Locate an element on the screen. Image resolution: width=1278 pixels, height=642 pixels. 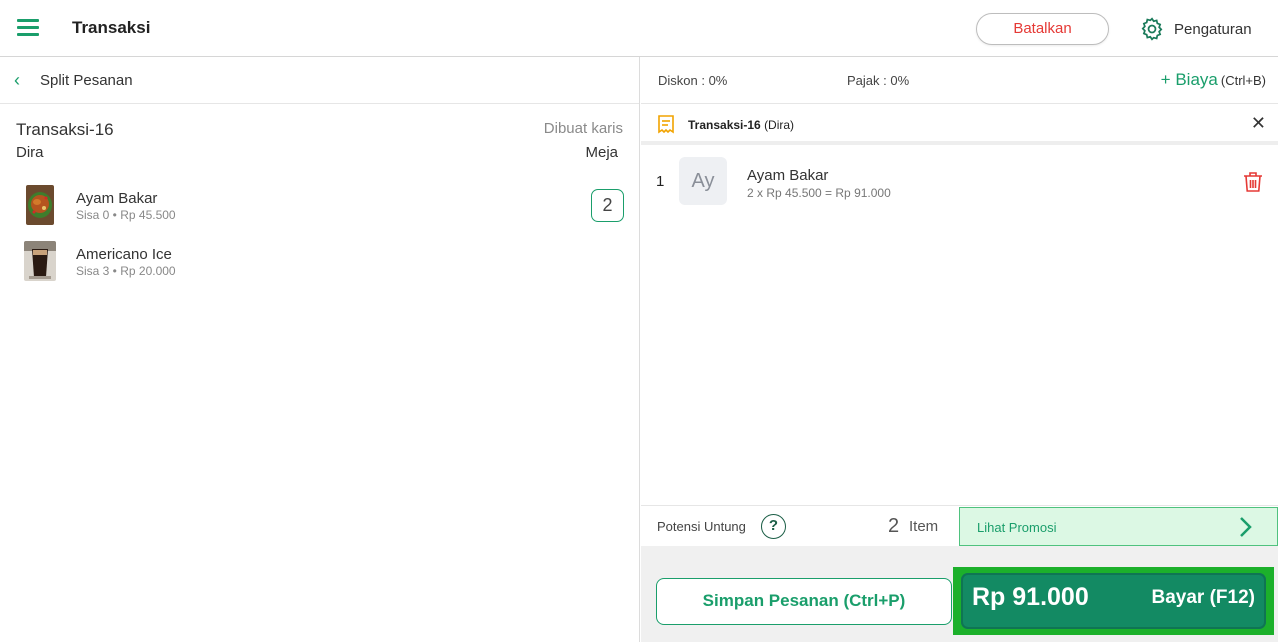
split-order-subheader: ‹ Split Pesanan is located at coordinates (319, 80).